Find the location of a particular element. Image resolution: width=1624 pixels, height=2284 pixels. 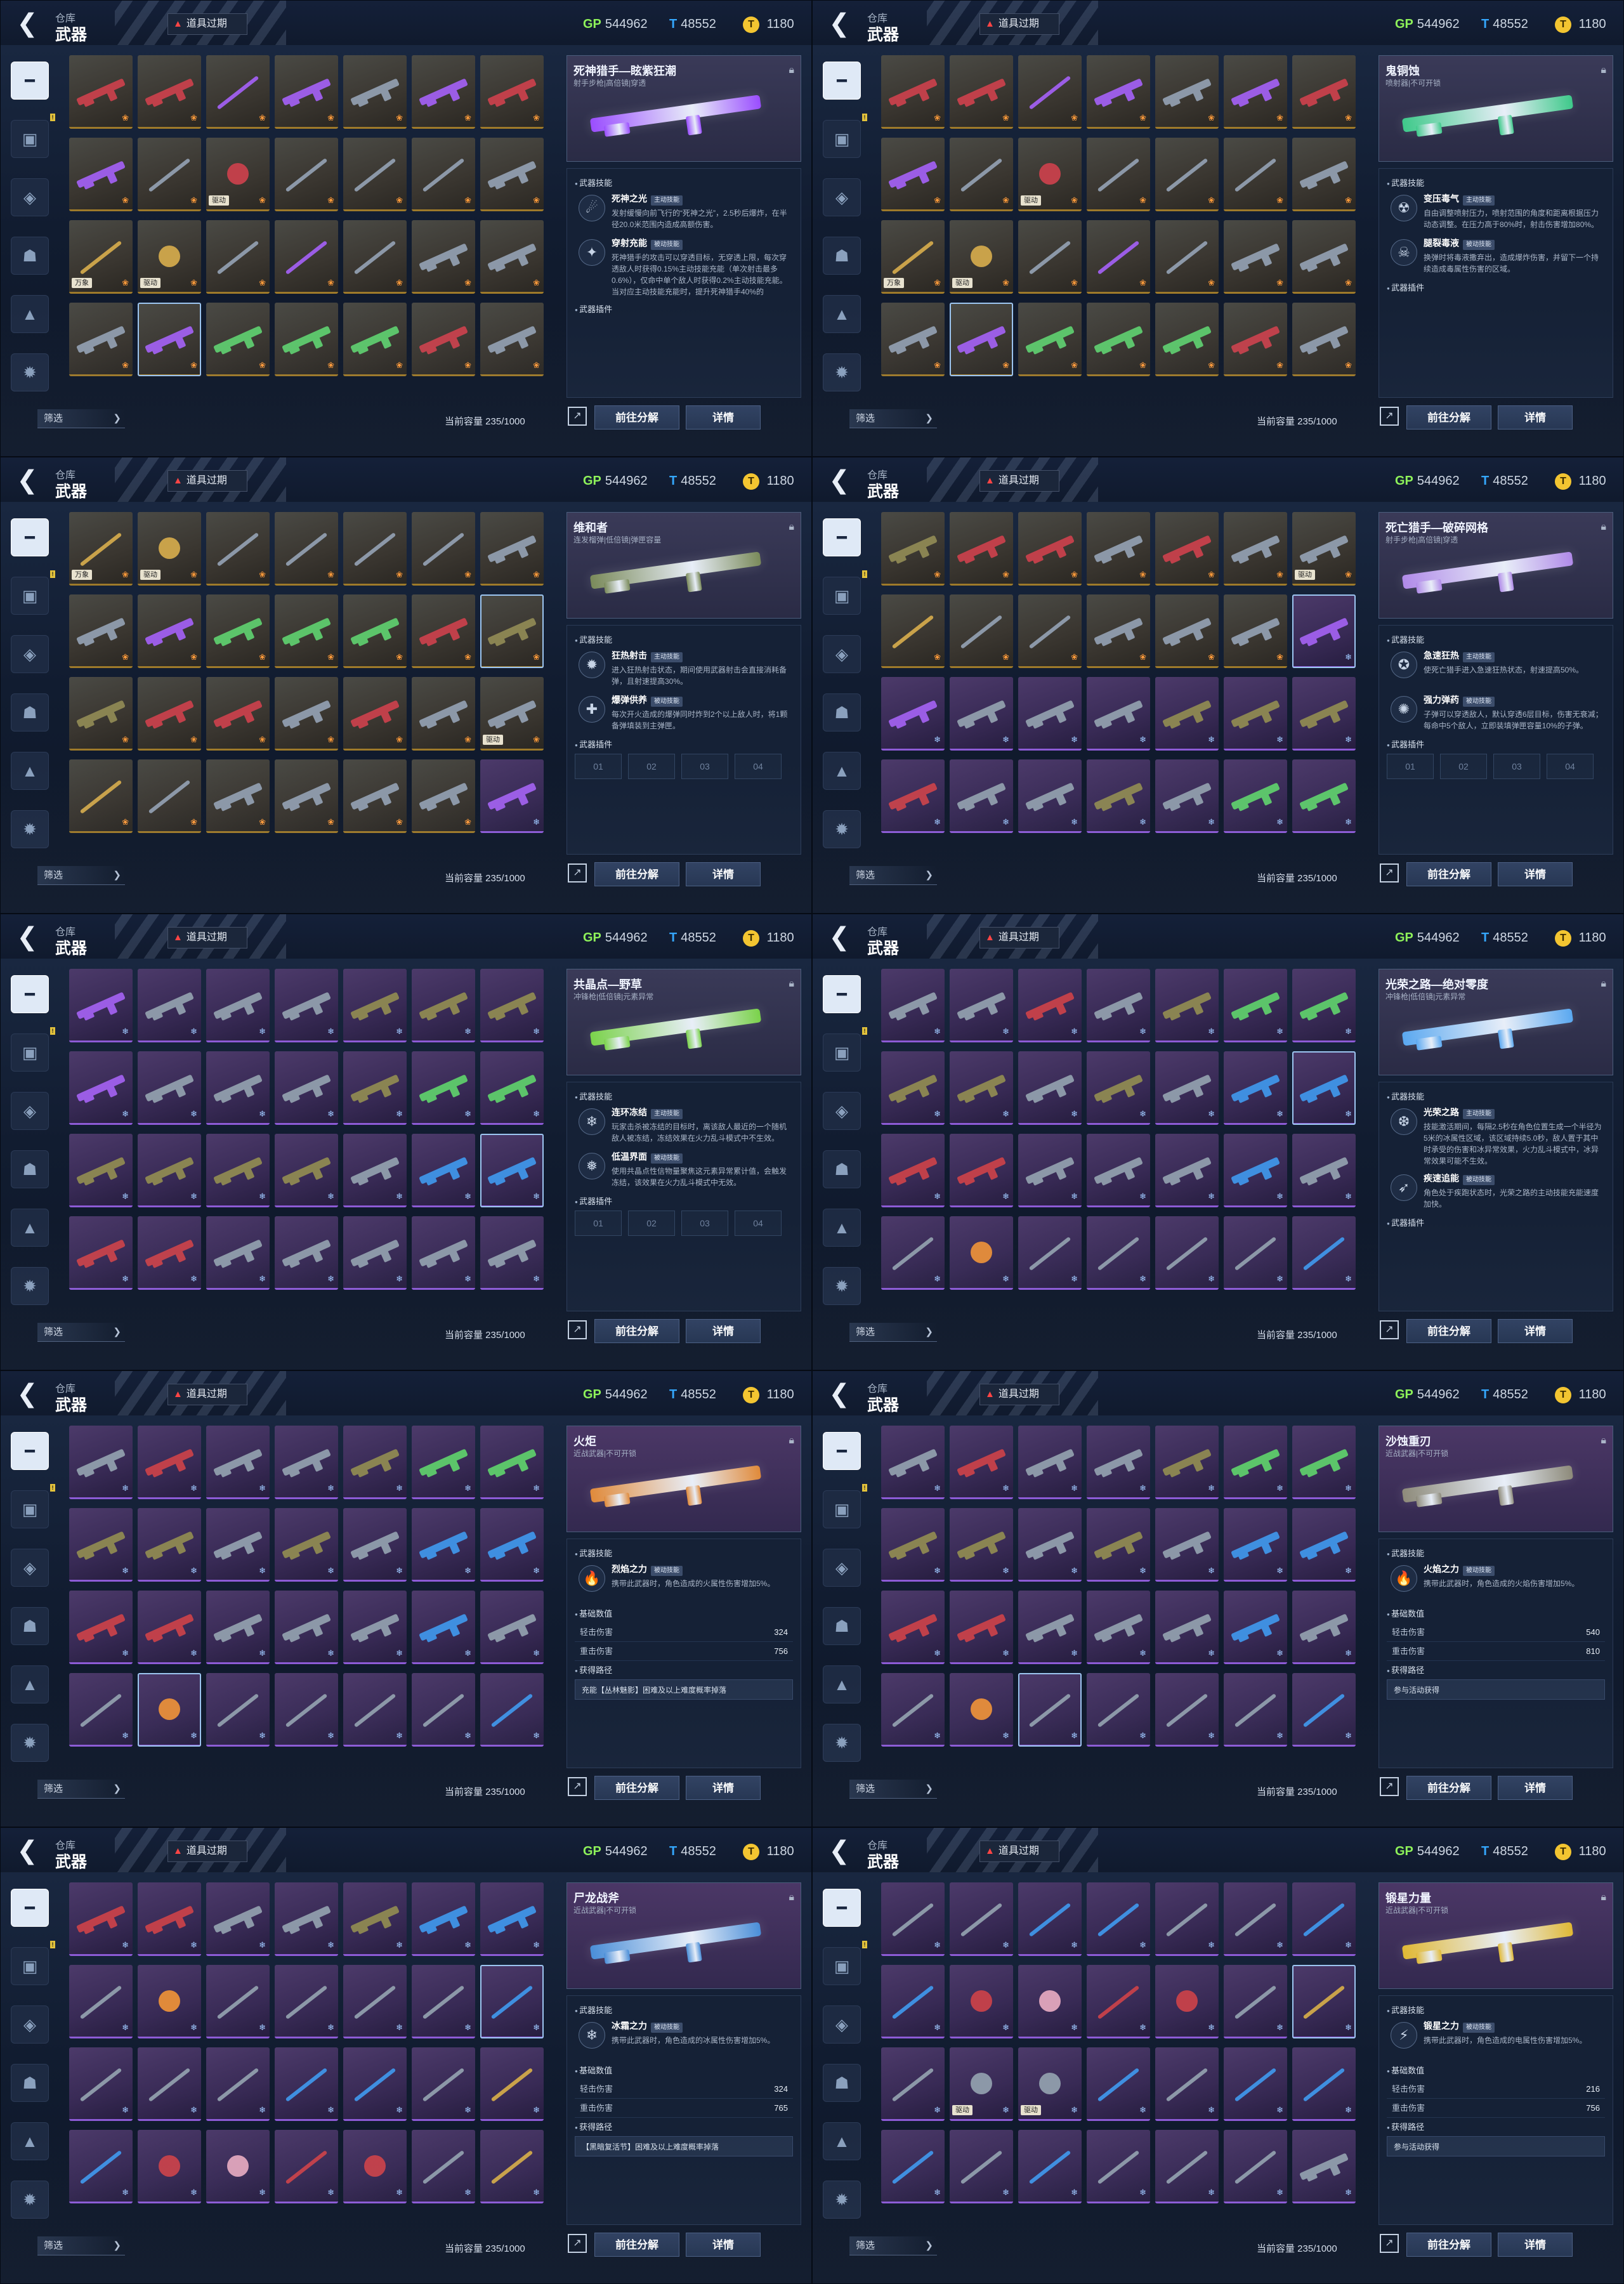

weapon-item: 驱动 ❄ is located at coordinates (981, 2084).